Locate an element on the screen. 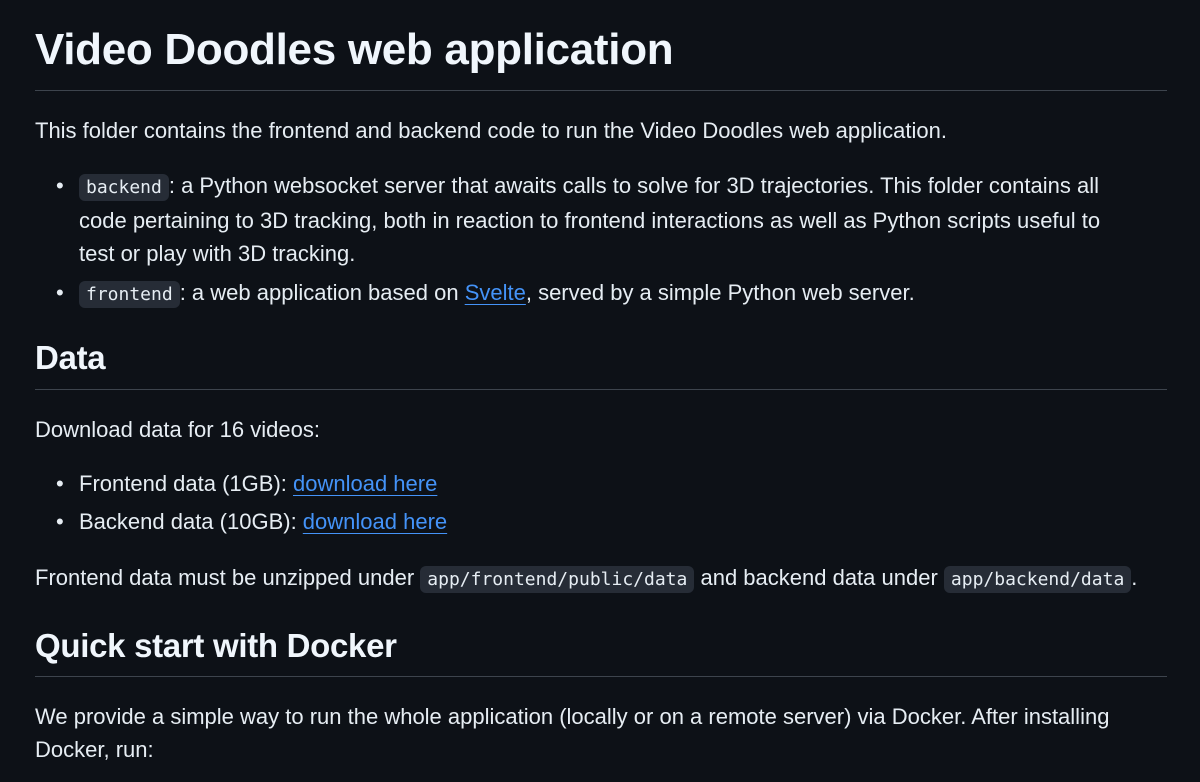 The height and width of the screenshot is (782, 1200). data-divider is located at coordinates (601, 389).